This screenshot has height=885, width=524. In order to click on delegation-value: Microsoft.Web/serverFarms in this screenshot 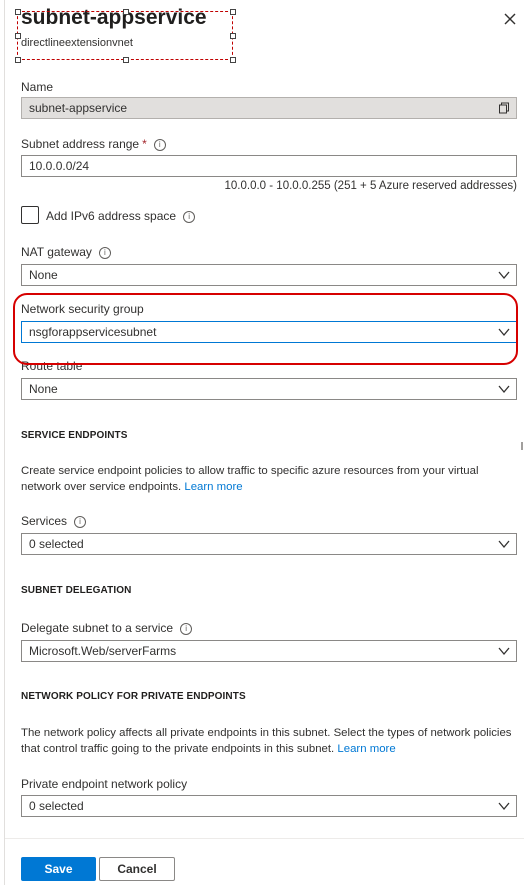, I will do `click(103, 651)`.